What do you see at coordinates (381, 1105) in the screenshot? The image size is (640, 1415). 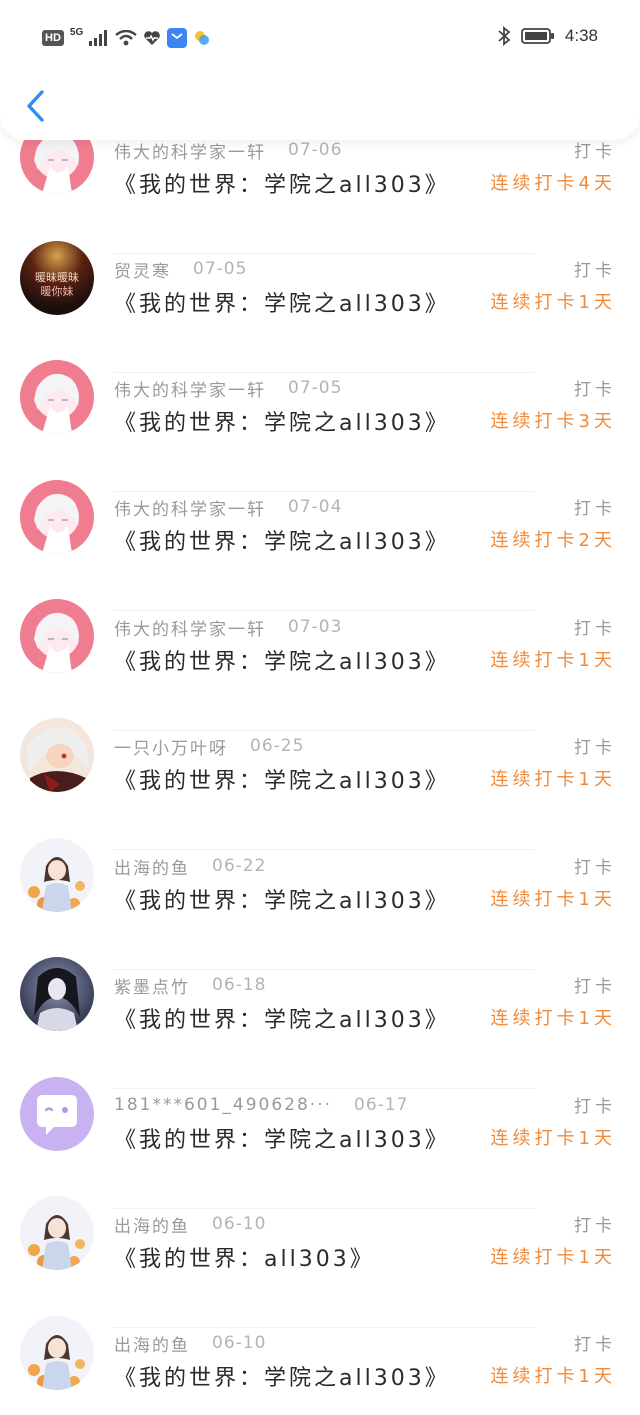 I see `entry-date: 06-17` at bounding box center [381, 1105].